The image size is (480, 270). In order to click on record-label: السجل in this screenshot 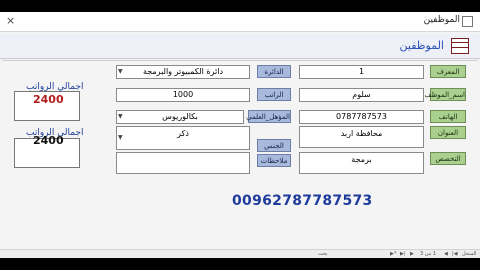, I will do `click(469, 254)`.